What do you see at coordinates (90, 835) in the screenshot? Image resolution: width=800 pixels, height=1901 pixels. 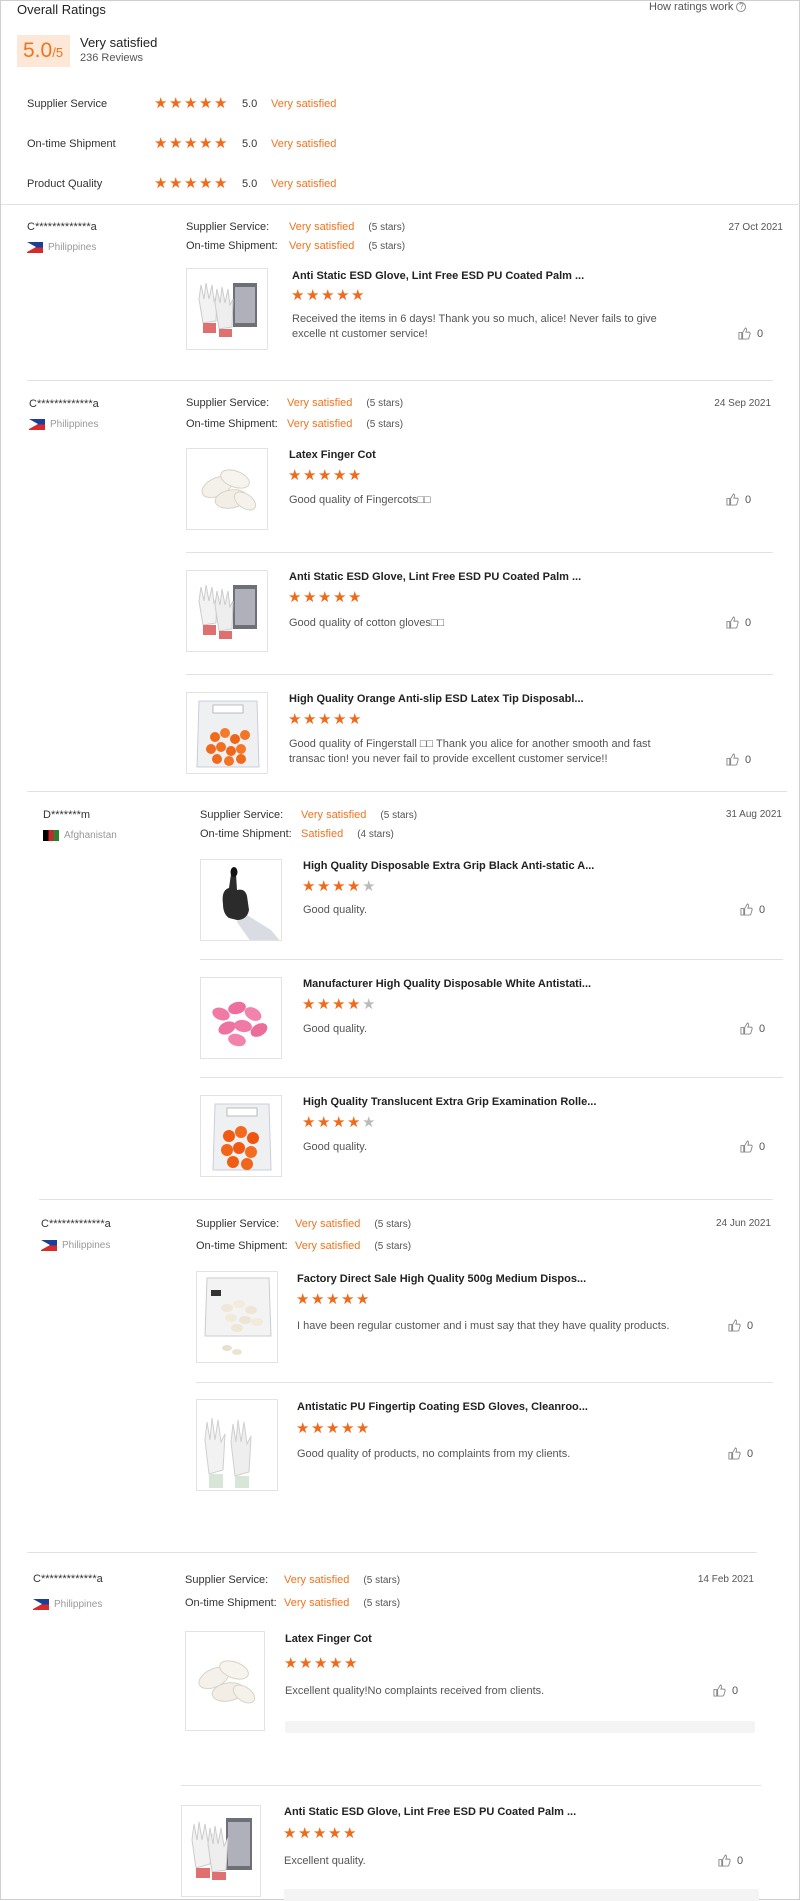 I see `country-name: Afghanistan` at bounding box center [90, 835].